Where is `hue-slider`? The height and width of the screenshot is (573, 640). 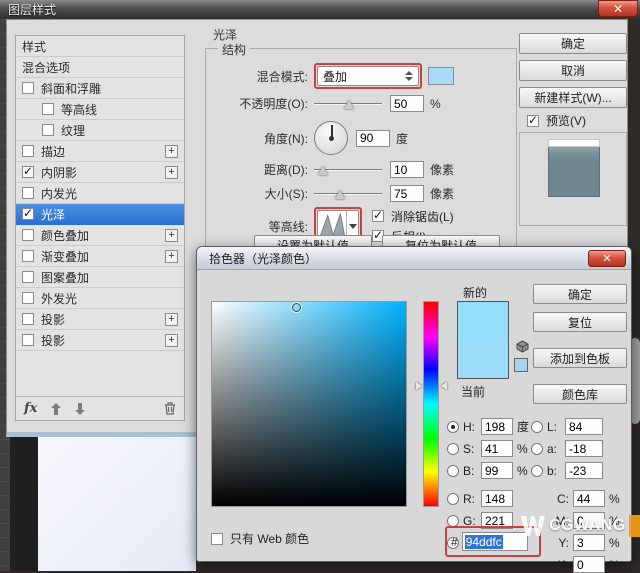
hue-slider is located at coordinates (431, 404).